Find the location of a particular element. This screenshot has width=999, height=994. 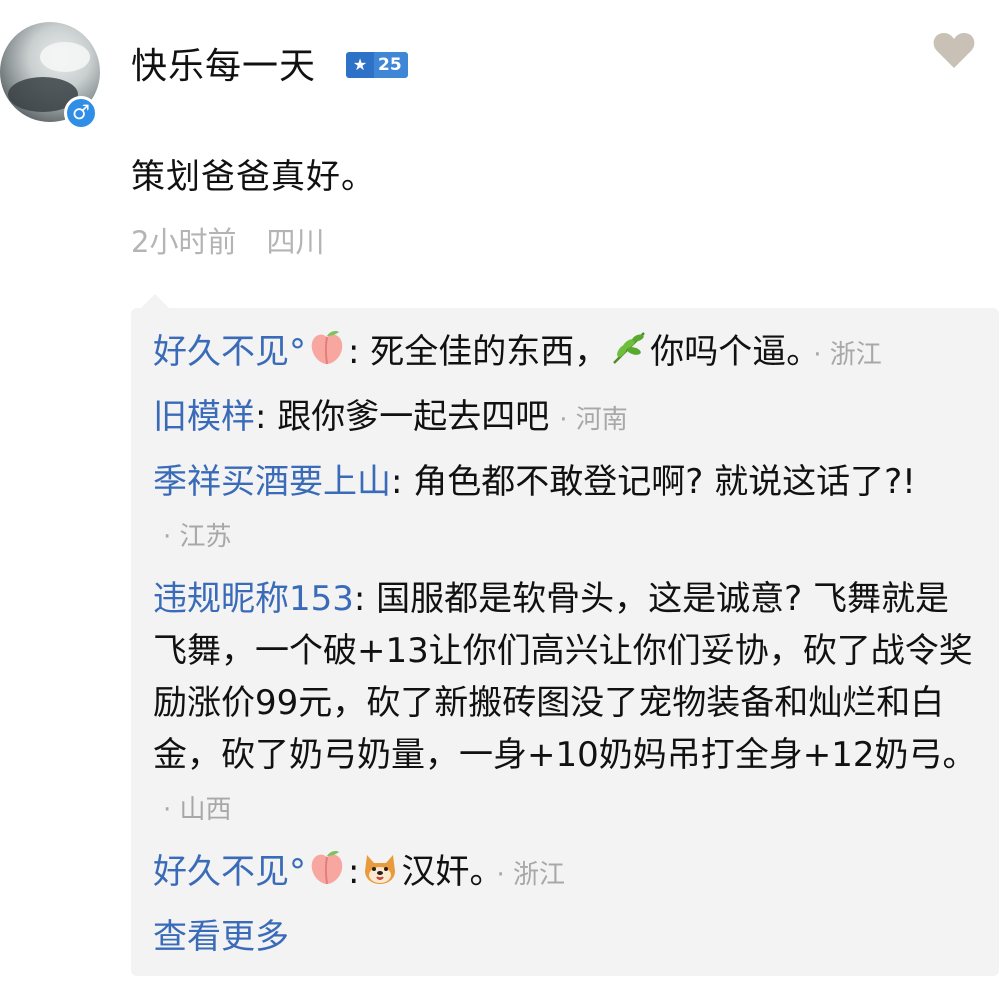

reply-author: 旧模样 is located at coordinates (204, 417).